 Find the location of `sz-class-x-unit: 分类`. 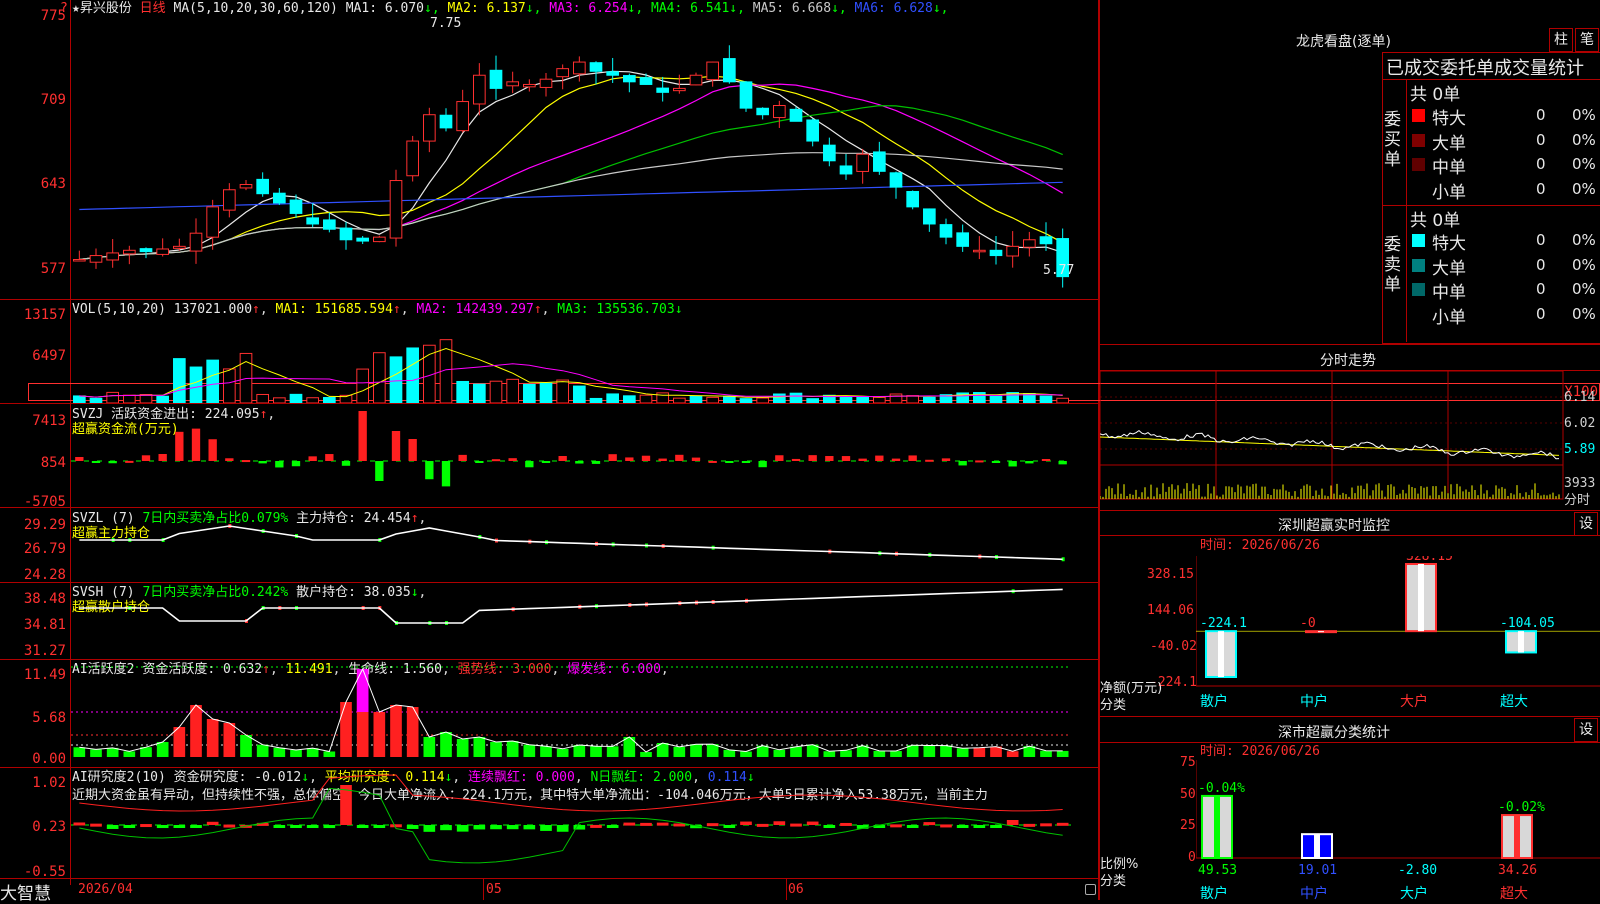

sz-class-x-unit: 分类 is located at coordinates (1113, 881).